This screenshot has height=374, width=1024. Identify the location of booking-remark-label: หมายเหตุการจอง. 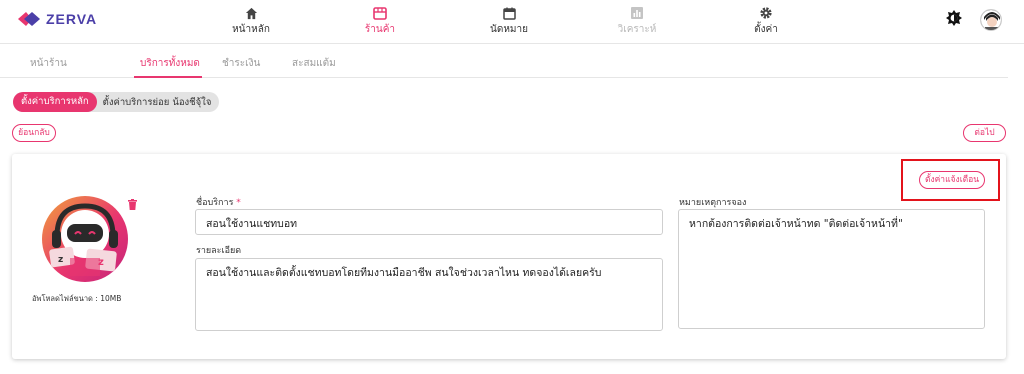
(713, 203).